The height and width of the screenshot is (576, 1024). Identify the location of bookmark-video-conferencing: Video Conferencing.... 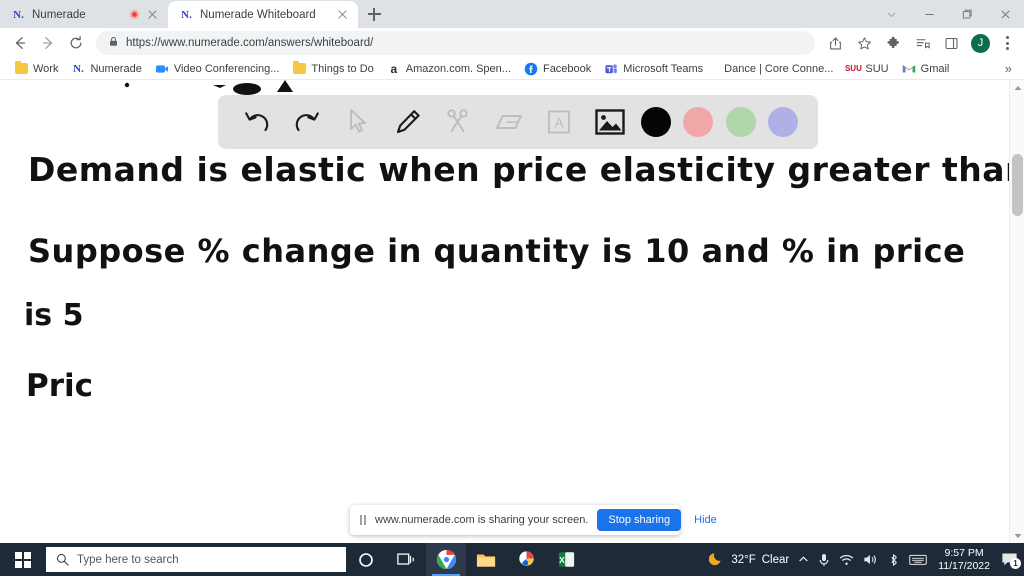
(217, 69).